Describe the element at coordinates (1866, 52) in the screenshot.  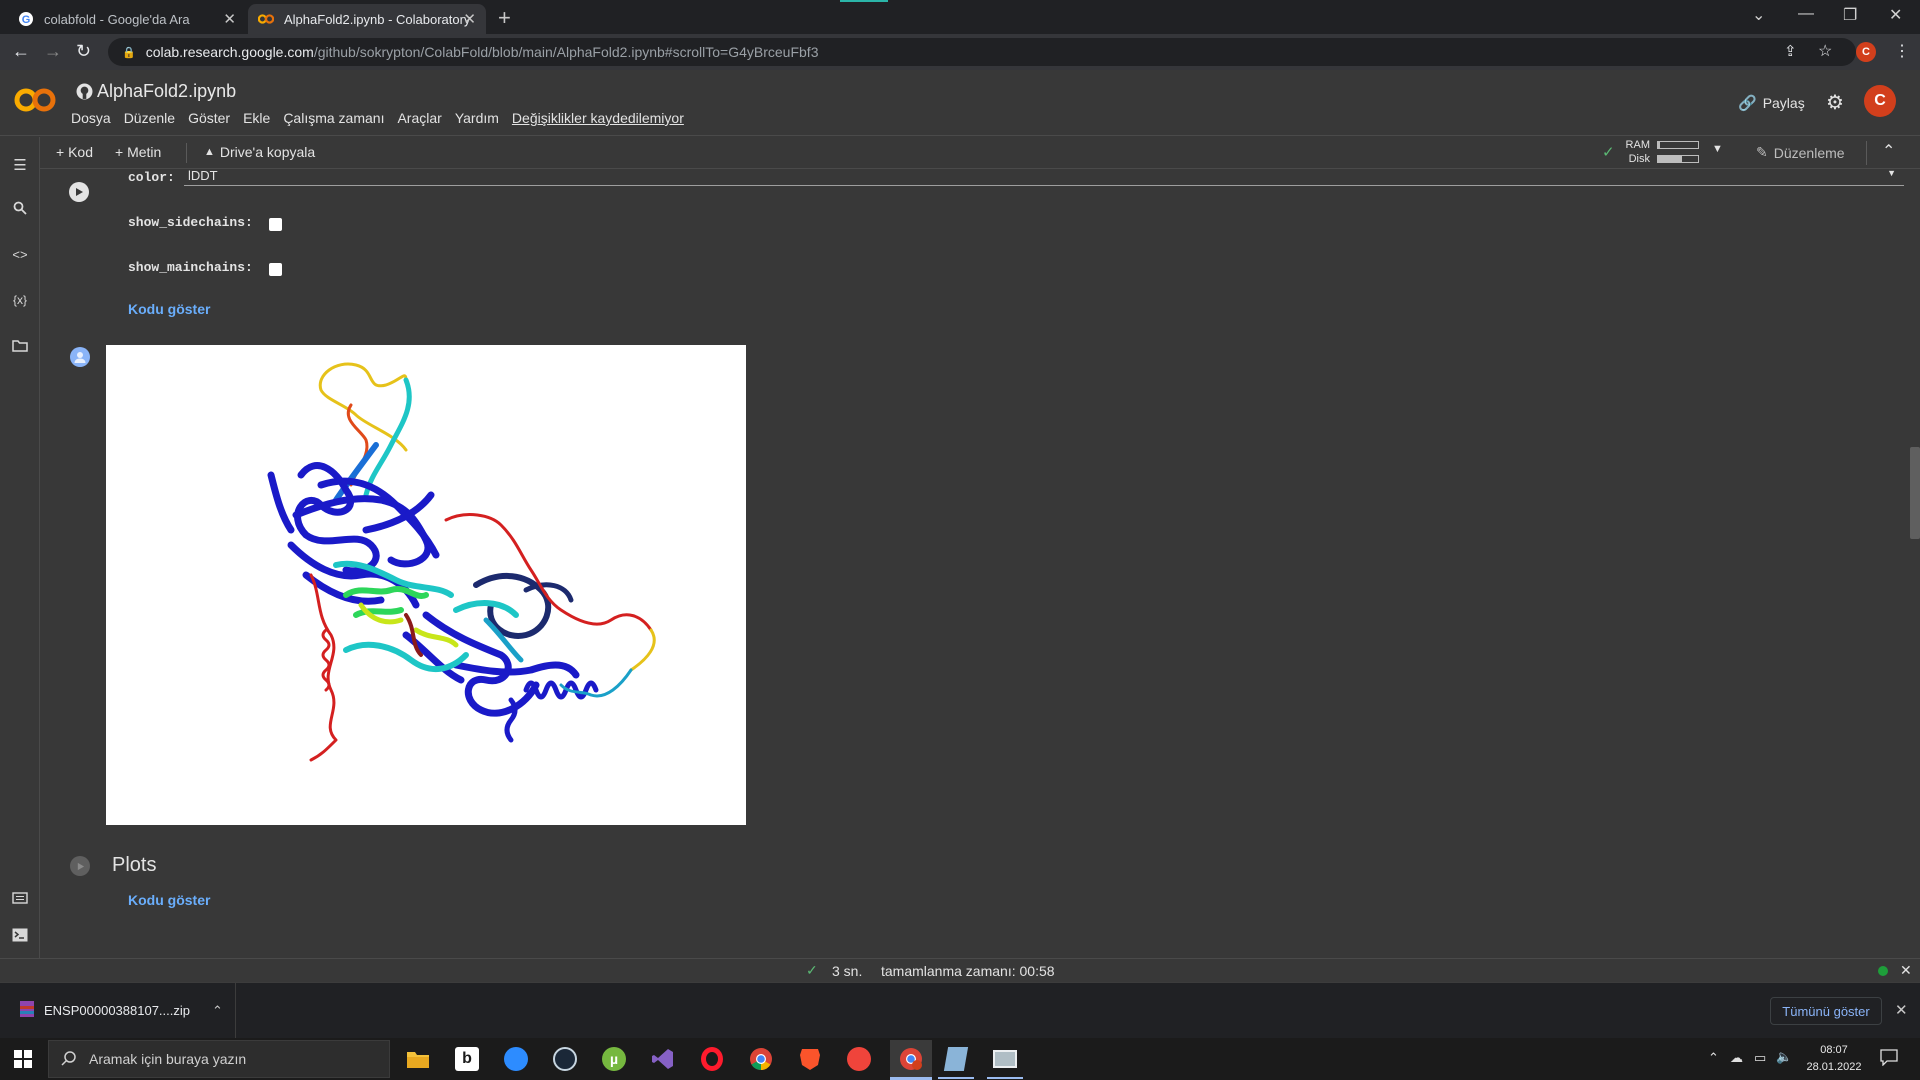
I see `browser-profile-avatar: C` at that location.